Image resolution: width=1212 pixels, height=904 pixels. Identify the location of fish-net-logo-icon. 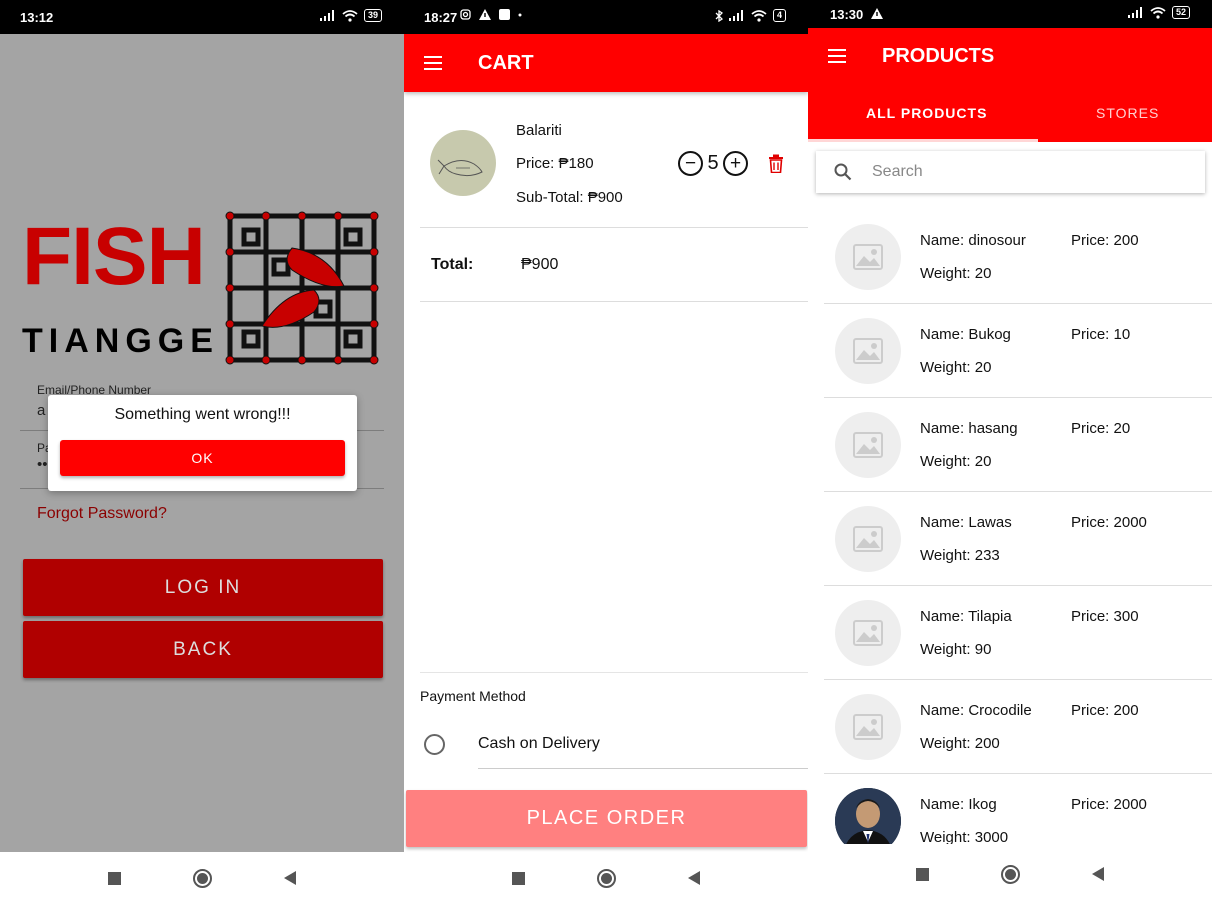
(302, 288).